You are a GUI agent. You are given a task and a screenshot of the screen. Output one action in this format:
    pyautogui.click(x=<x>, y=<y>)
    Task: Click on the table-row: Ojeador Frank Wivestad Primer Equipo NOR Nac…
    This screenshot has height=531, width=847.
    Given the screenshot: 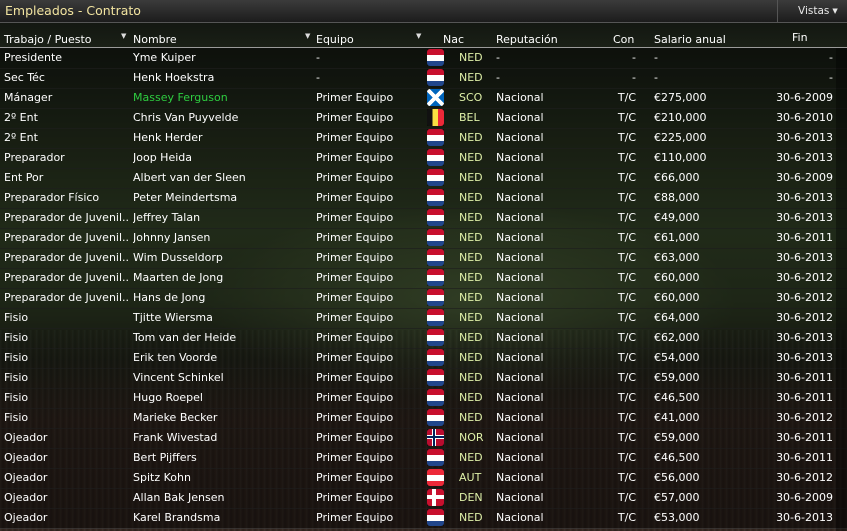 What is the action you would take?
    pyautogui.click(x=423, y=438)
    